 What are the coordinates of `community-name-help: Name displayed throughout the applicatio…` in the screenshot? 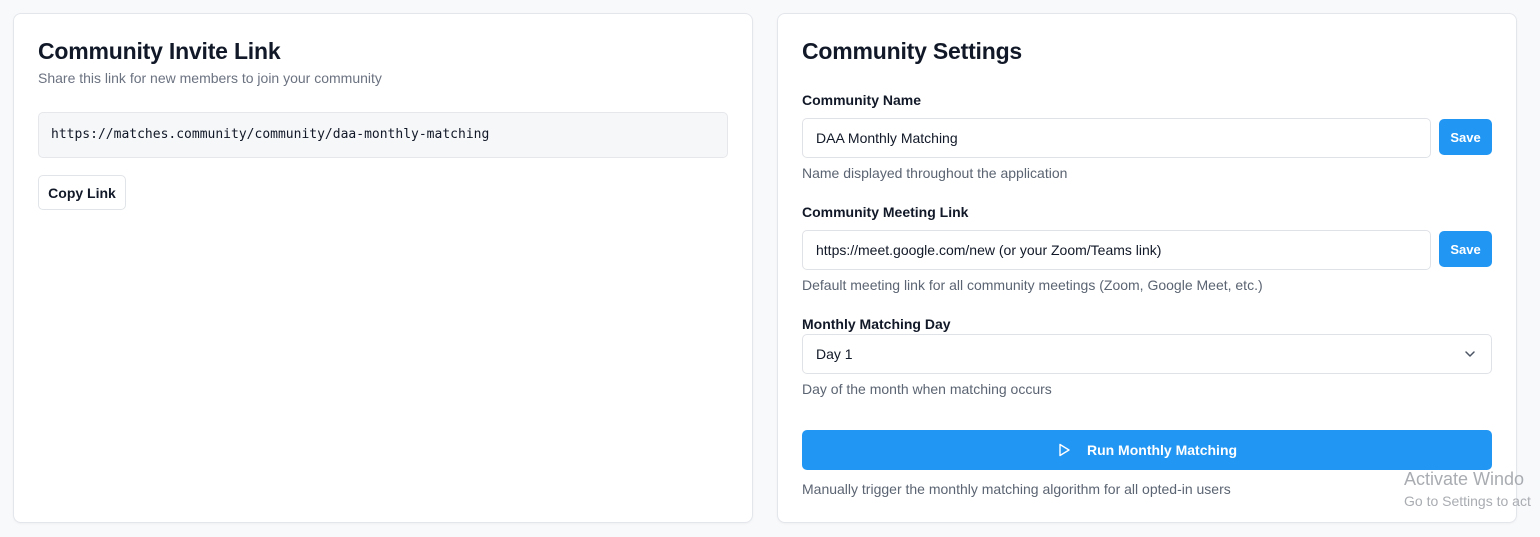 It's located at (935, 173).